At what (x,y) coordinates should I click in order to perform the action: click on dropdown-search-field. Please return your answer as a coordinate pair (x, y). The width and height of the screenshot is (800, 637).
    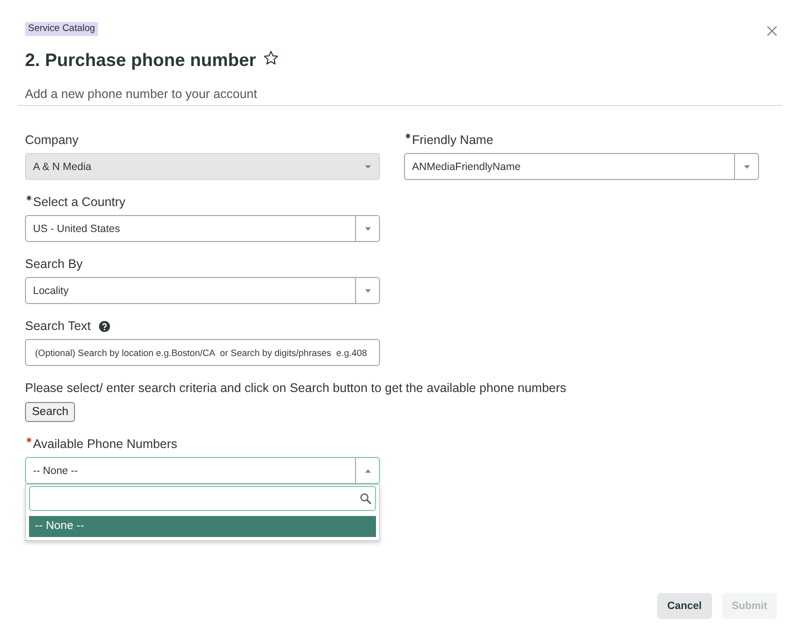
    Looking at the image, I should click on (202, 498).